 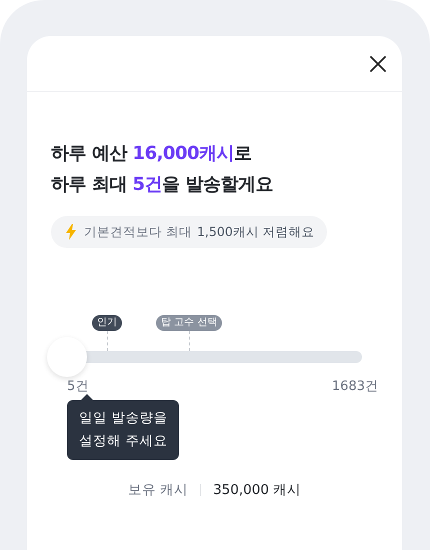 I want to click on max-label: 1683건, so click(x=355, y=386).